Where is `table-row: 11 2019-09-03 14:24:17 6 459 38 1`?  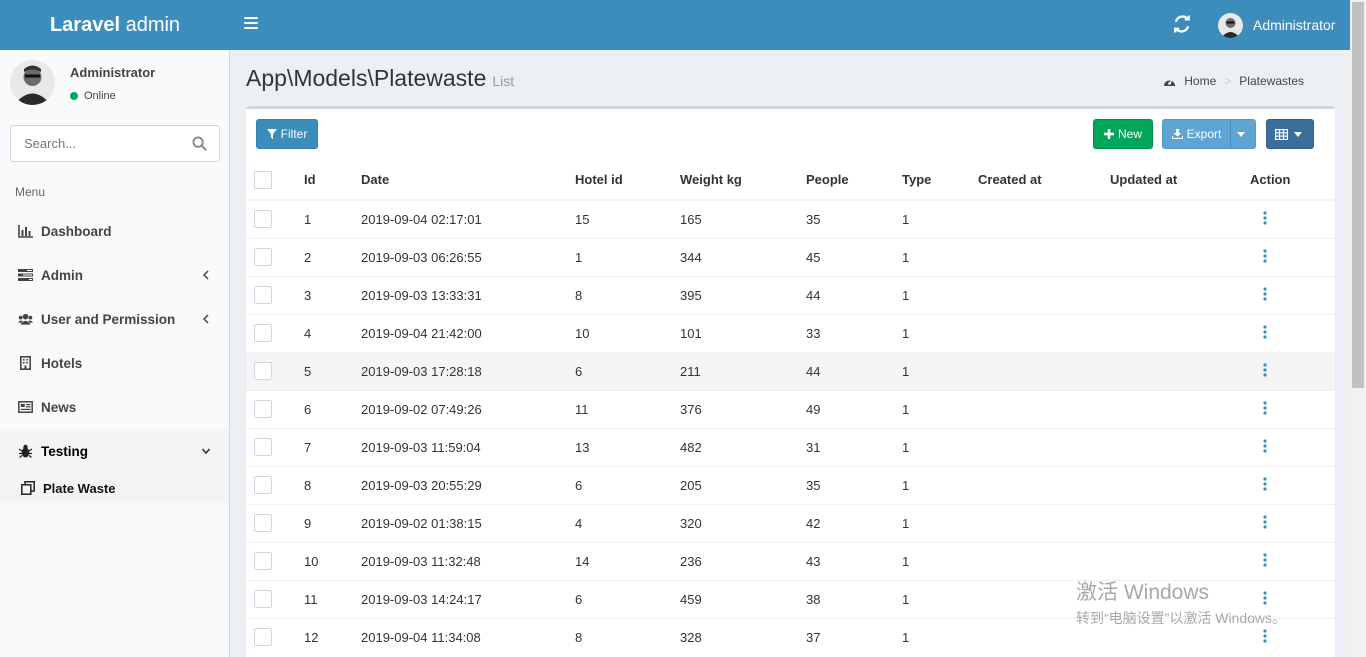
table-row: 11 2019-09-03 14:24:17 6 459 38 1 is located at coordinates (790, 598).